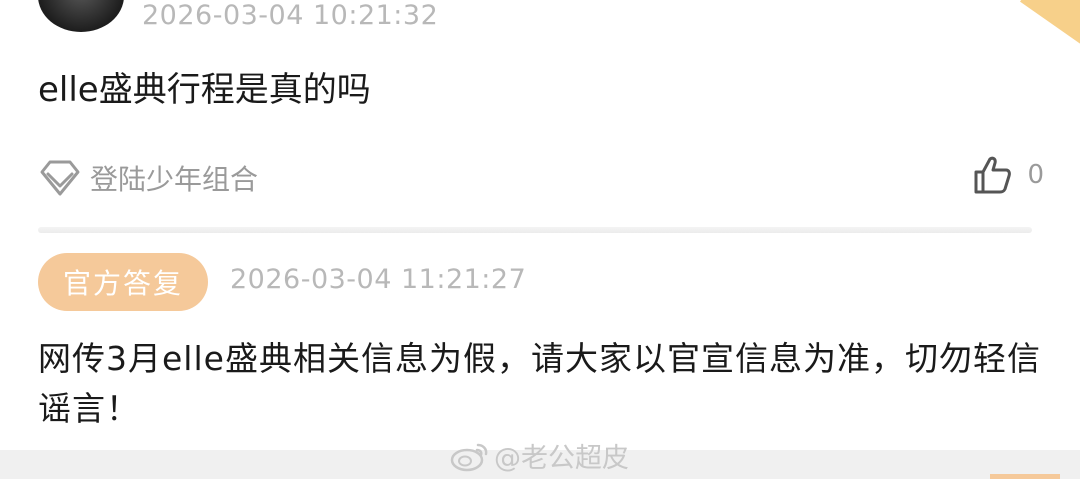 The image size is (1080, 479). I want to click on question-timestamp: 2026-03-04 10:21:32, so click(290, 15).